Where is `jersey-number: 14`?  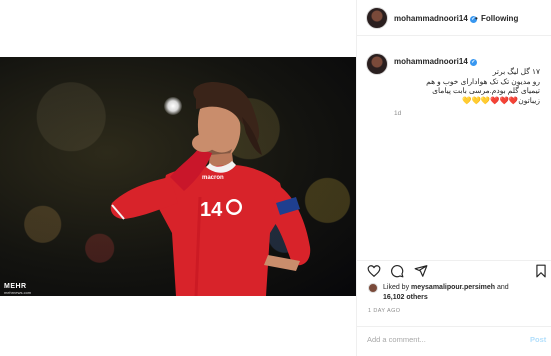 jersey-number: 14 is located at coordinates (211, 210).